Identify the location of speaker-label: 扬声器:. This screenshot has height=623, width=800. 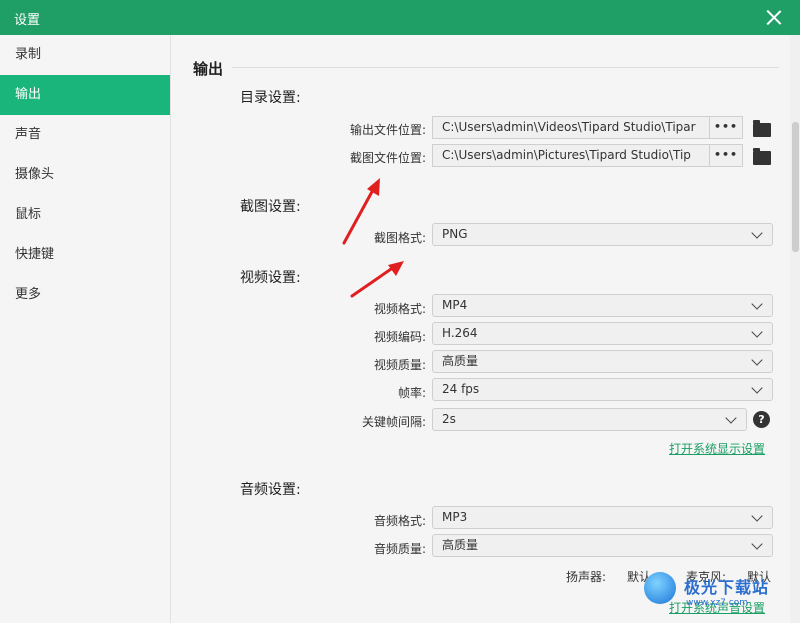
(586, 577).